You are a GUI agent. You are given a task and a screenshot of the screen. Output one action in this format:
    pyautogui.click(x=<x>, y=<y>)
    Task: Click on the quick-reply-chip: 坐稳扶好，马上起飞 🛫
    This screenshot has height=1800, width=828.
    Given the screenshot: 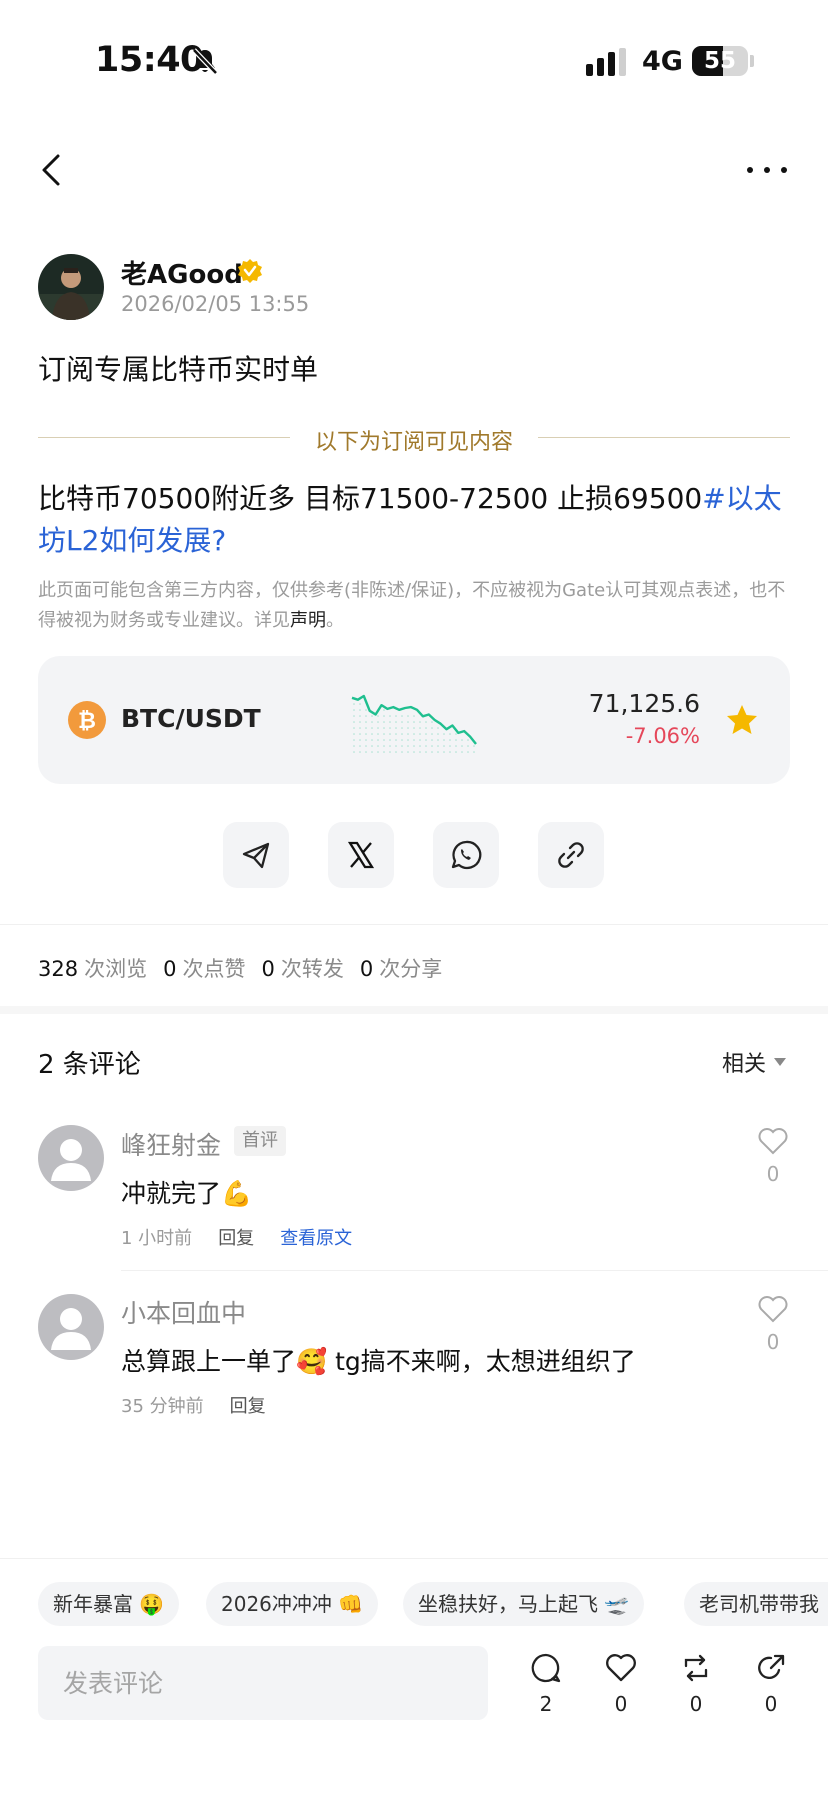 What is the action you would take?
    pyautogui.click(x=524, y=1604)
    